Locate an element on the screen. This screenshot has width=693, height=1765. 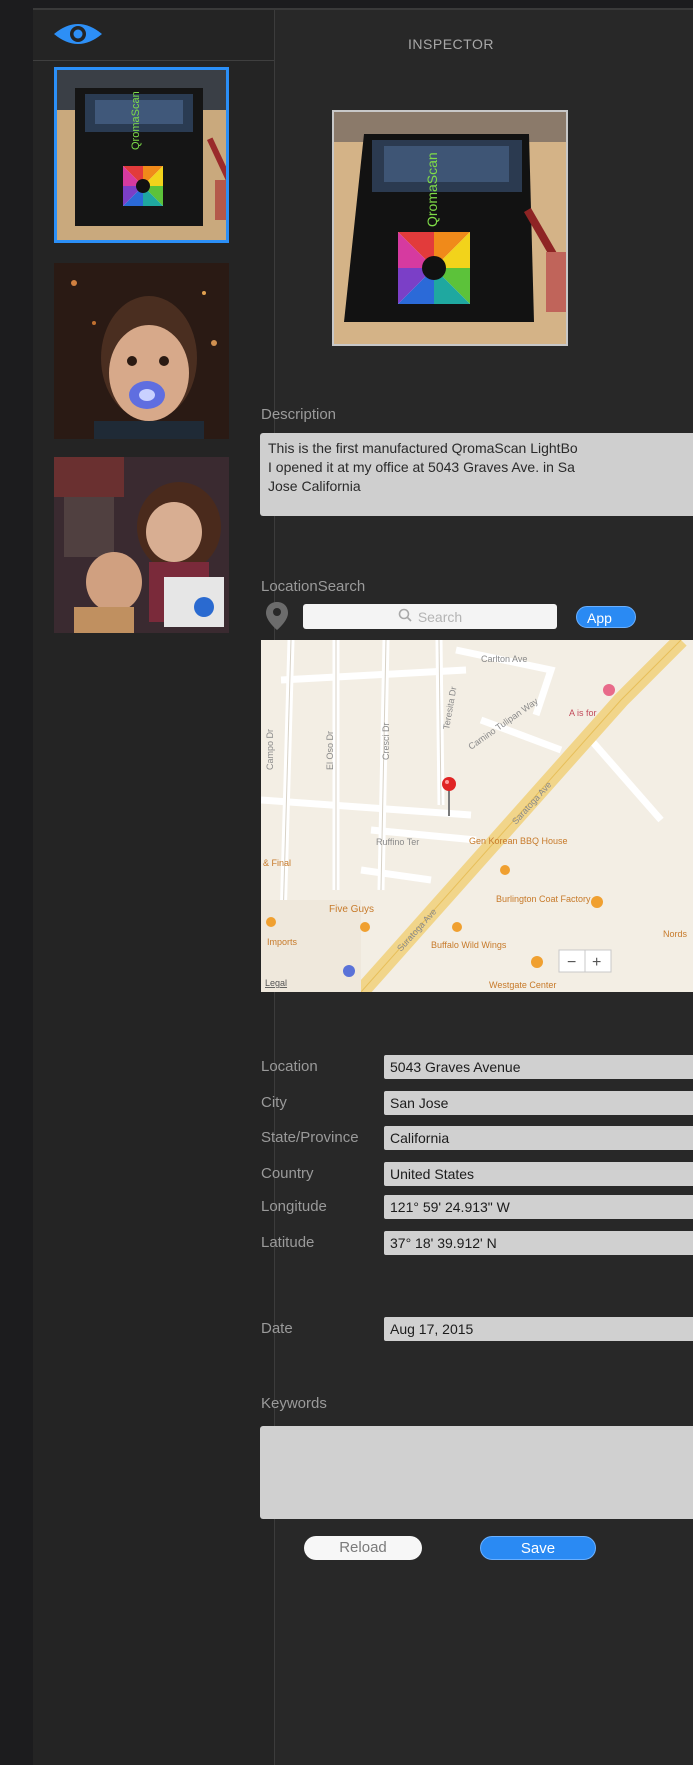
location-field: 5043 Graves Avenue is located at coordinates (538, 1067).